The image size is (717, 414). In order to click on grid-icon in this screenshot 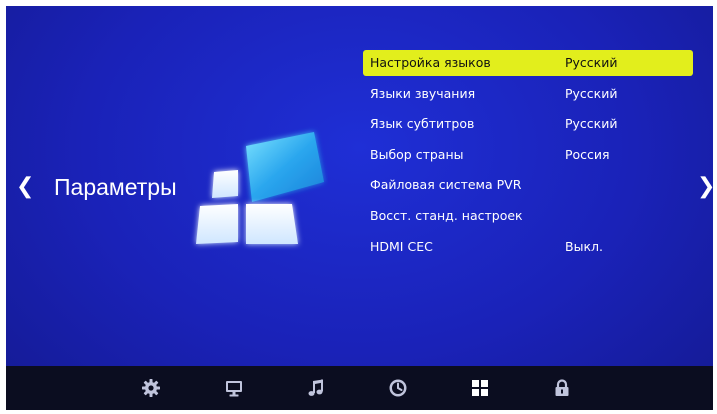, I will do `click(480, 388)`.